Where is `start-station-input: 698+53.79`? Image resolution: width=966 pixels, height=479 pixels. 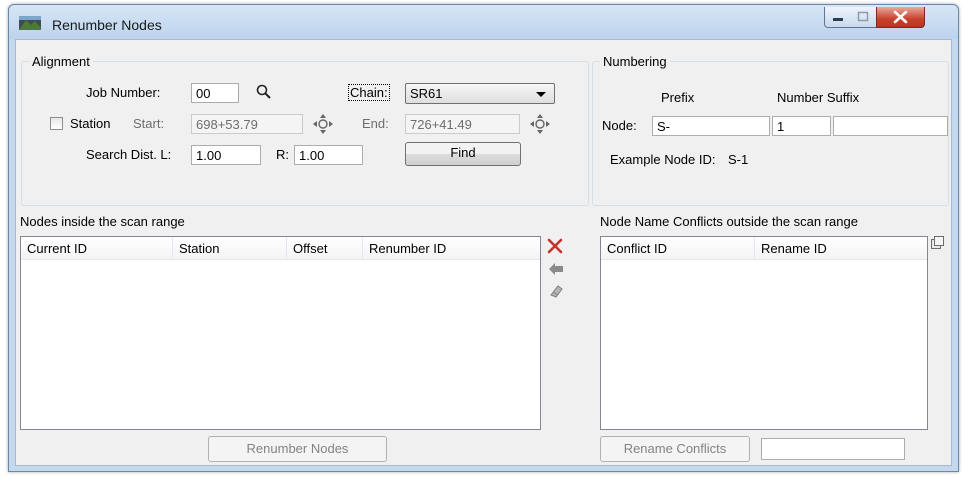 start-station-input: 698+53.79 is located at coordinates (247, 124).